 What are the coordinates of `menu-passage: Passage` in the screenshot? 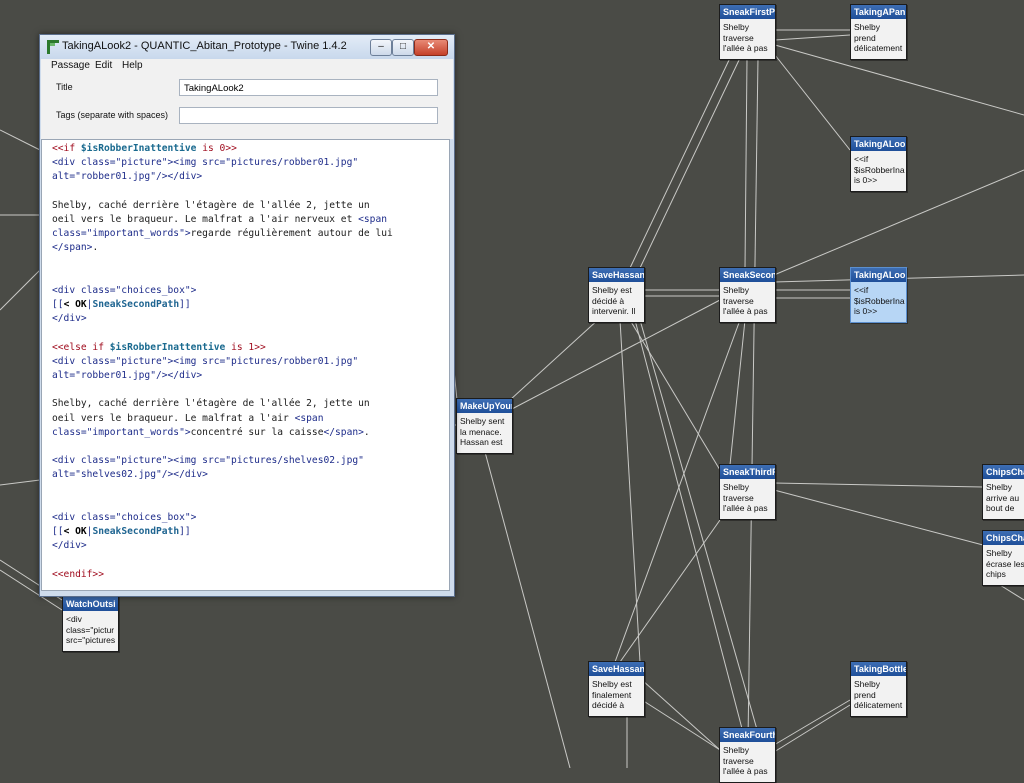 It's located at (70, 66).